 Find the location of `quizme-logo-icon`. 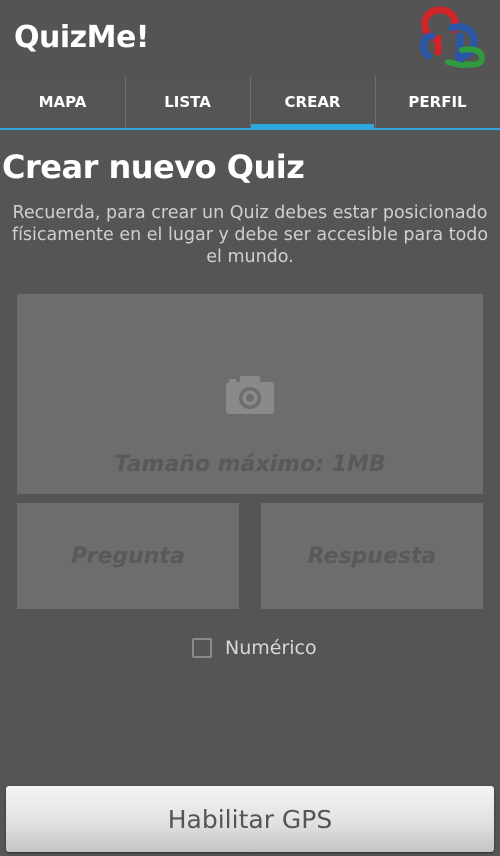

quizme-logo-icon is located at coordinates (452, 37).